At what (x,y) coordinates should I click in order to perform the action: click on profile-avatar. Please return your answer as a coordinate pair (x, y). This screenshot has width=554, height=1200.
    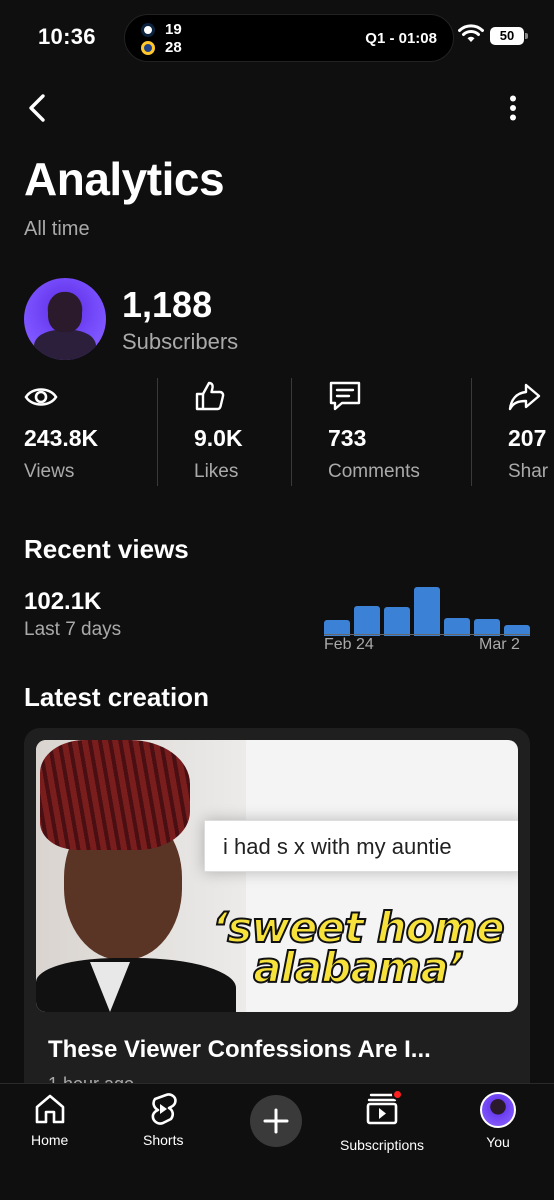
    Looking at the image, I should click on (498, 1110).